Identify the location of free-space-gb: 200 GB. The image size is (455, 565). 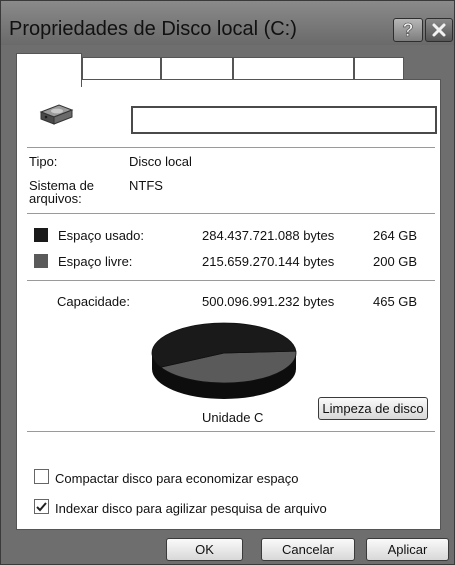
(395, 261).